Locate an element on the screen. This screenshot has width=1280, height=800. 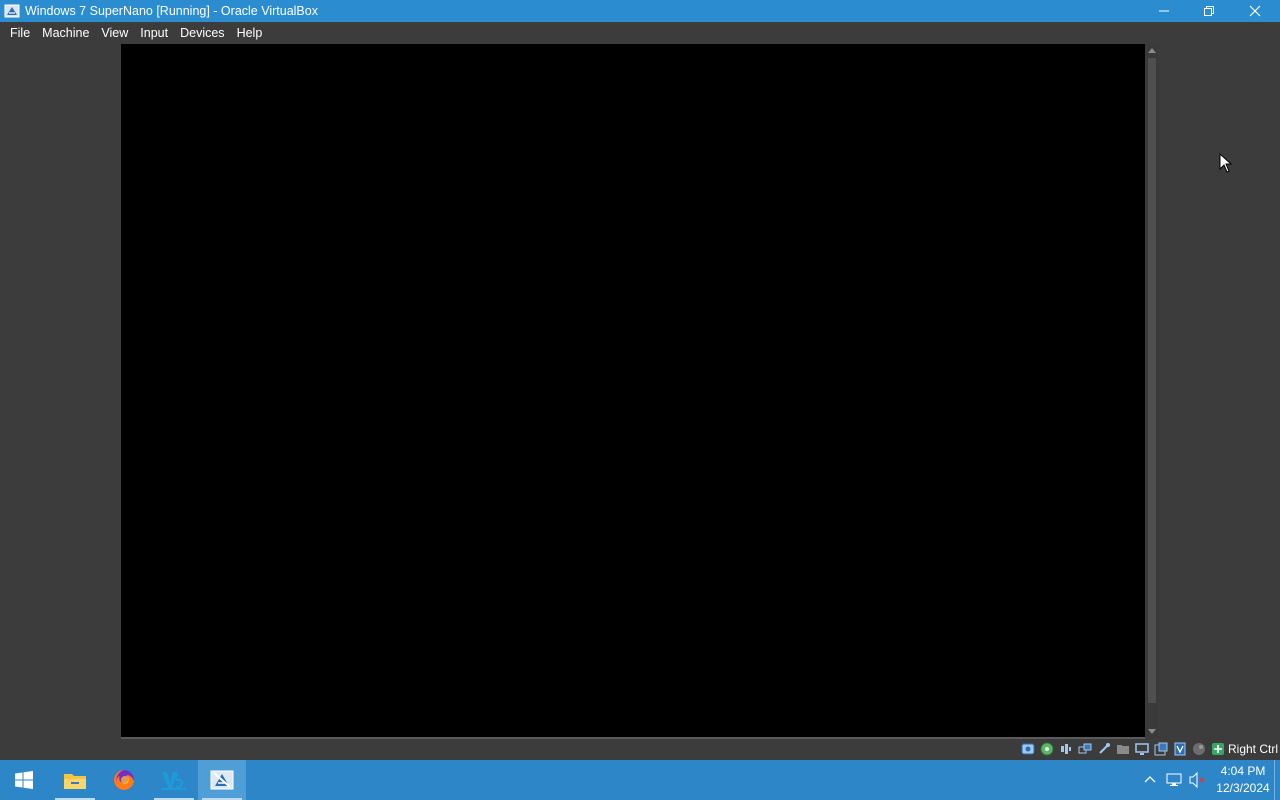
keyboard-icon is located at coordinates (1218, 749).